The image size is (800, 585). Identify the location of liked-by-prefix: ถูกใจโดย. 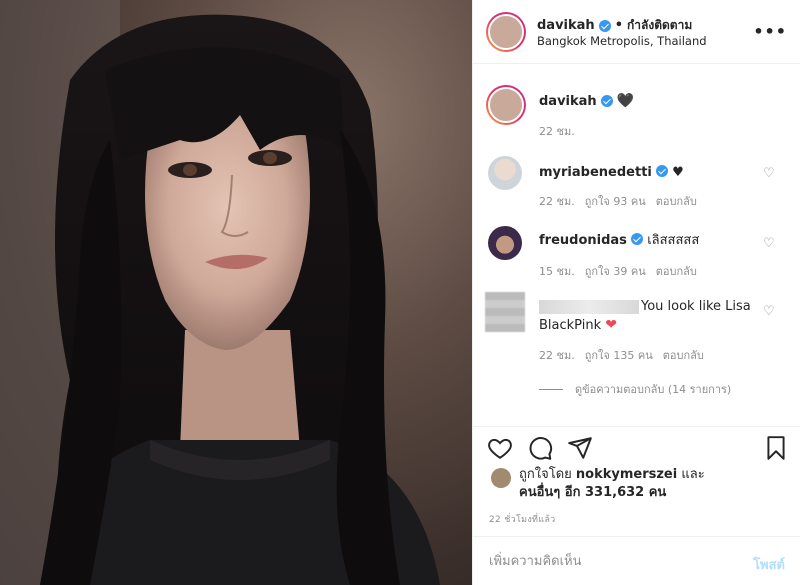
(545, 474).